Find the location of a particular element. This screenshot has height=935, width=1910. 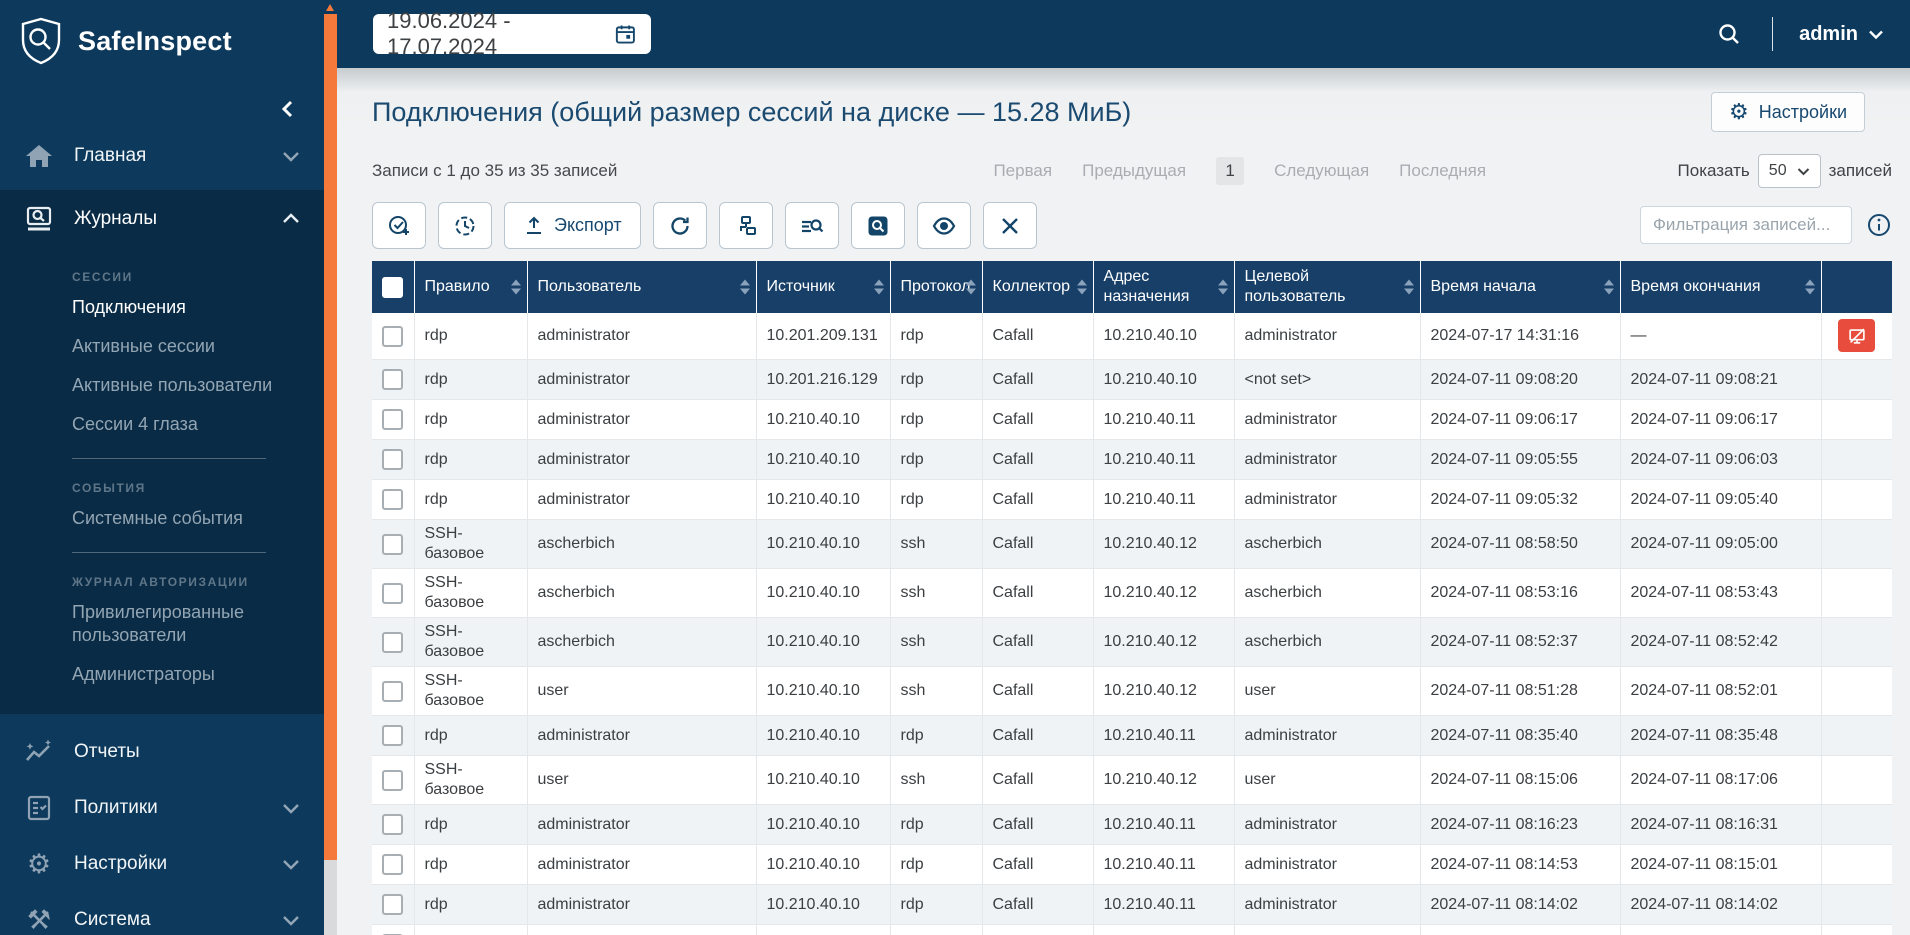

refresh-button is located at coordinates (679, 225).